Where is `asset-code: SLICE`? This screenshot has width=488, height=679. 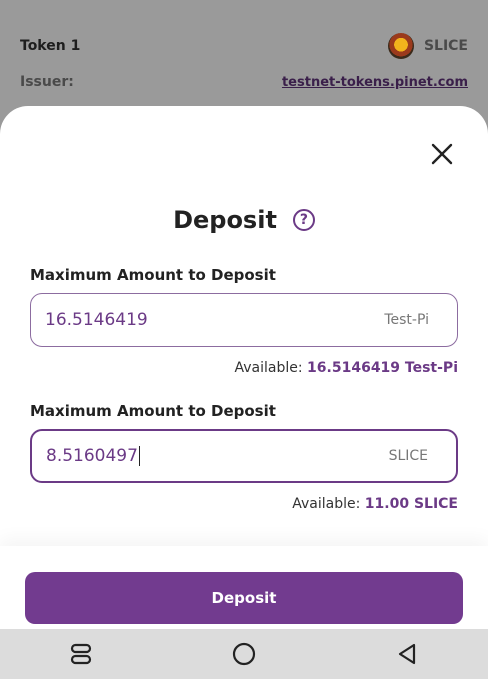 asset-code: SLICE is located at coordinates (445, 46).